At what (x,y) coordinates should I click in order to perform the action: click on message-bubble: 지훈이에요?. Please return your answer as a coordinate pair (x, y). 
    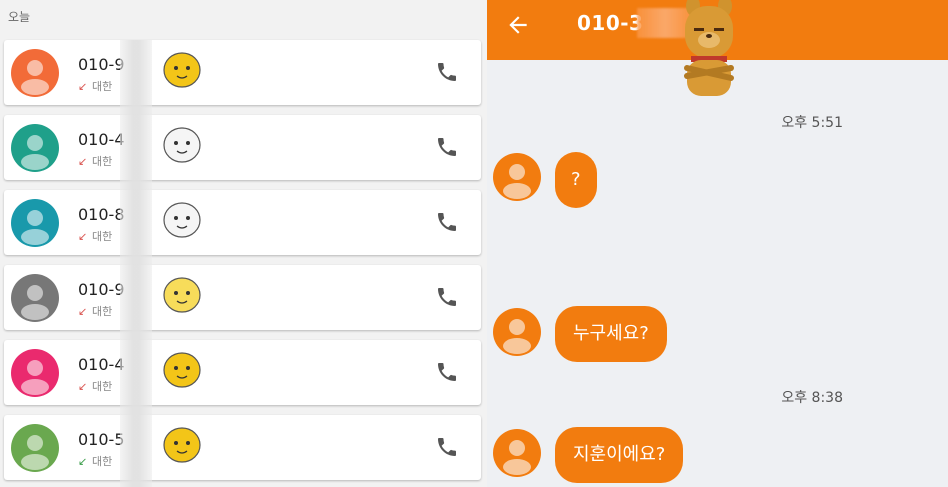
    Looking at the image, I should click on (619, 455).